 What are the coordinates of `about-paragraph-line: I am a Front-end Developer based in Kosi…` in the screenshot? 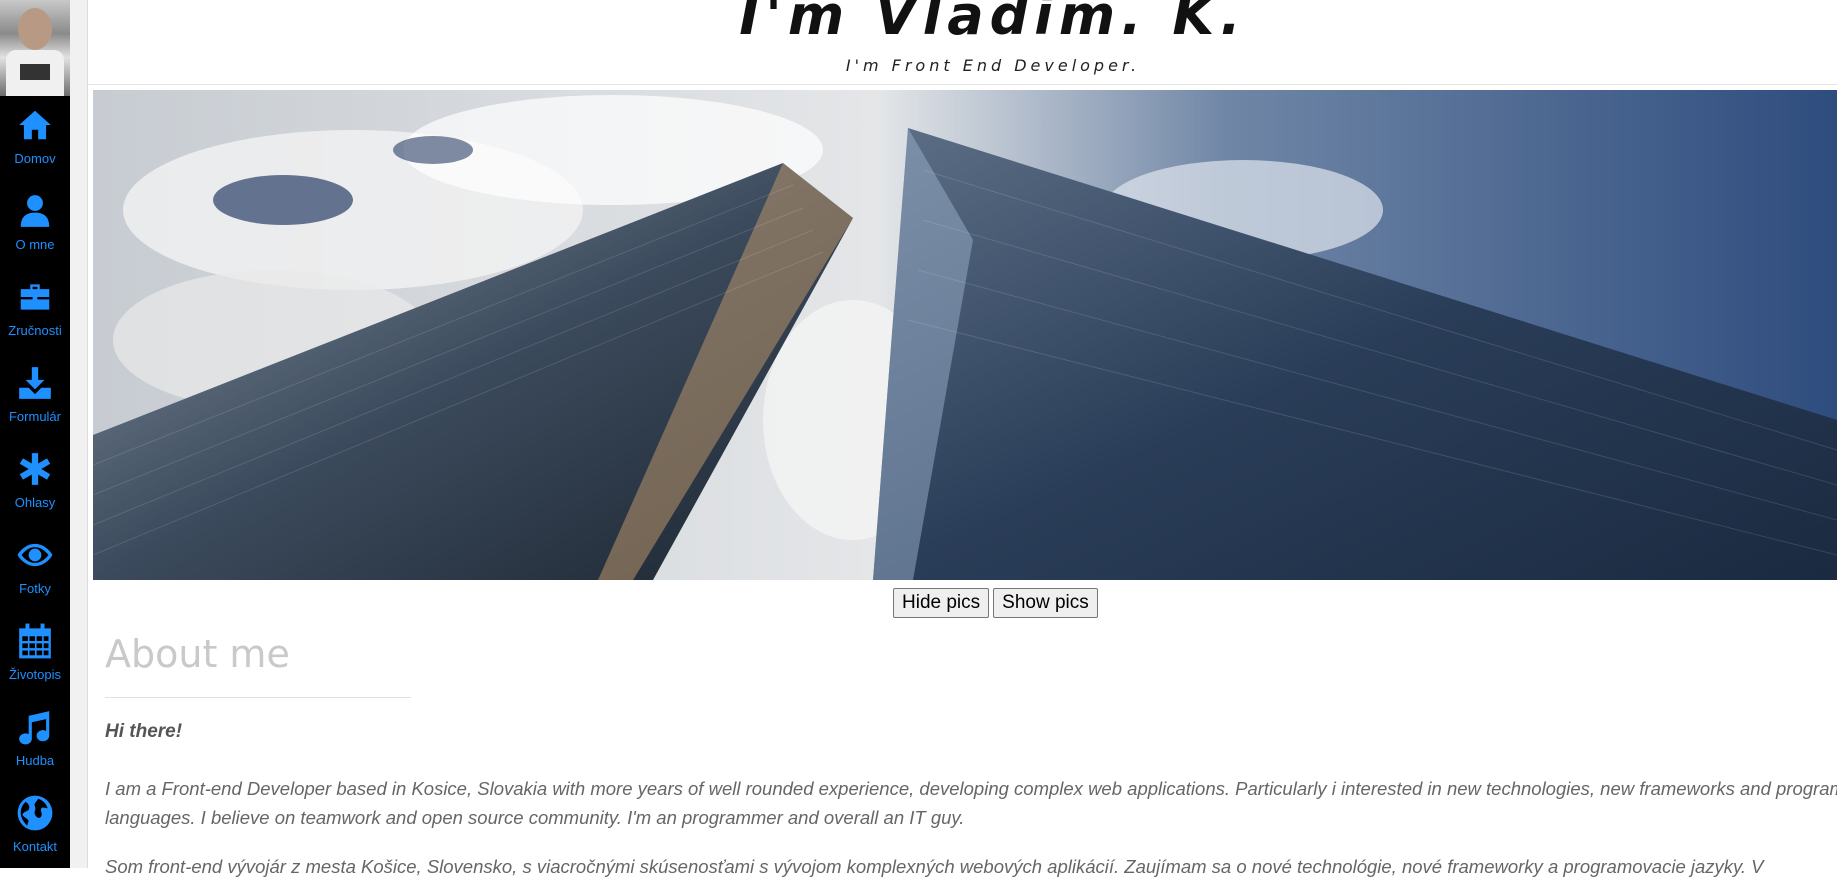 It's located at (971, 788).